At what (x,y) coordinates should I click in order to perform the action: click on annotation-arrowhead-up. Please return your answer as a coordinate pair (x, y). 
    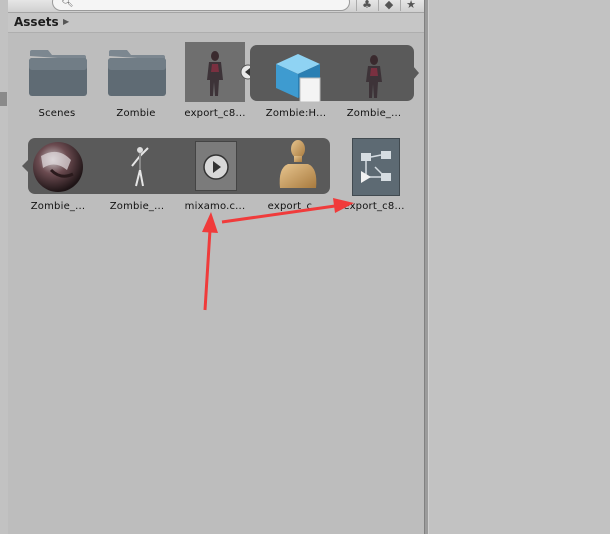
    Looking at the image, I should click on (210, 222).